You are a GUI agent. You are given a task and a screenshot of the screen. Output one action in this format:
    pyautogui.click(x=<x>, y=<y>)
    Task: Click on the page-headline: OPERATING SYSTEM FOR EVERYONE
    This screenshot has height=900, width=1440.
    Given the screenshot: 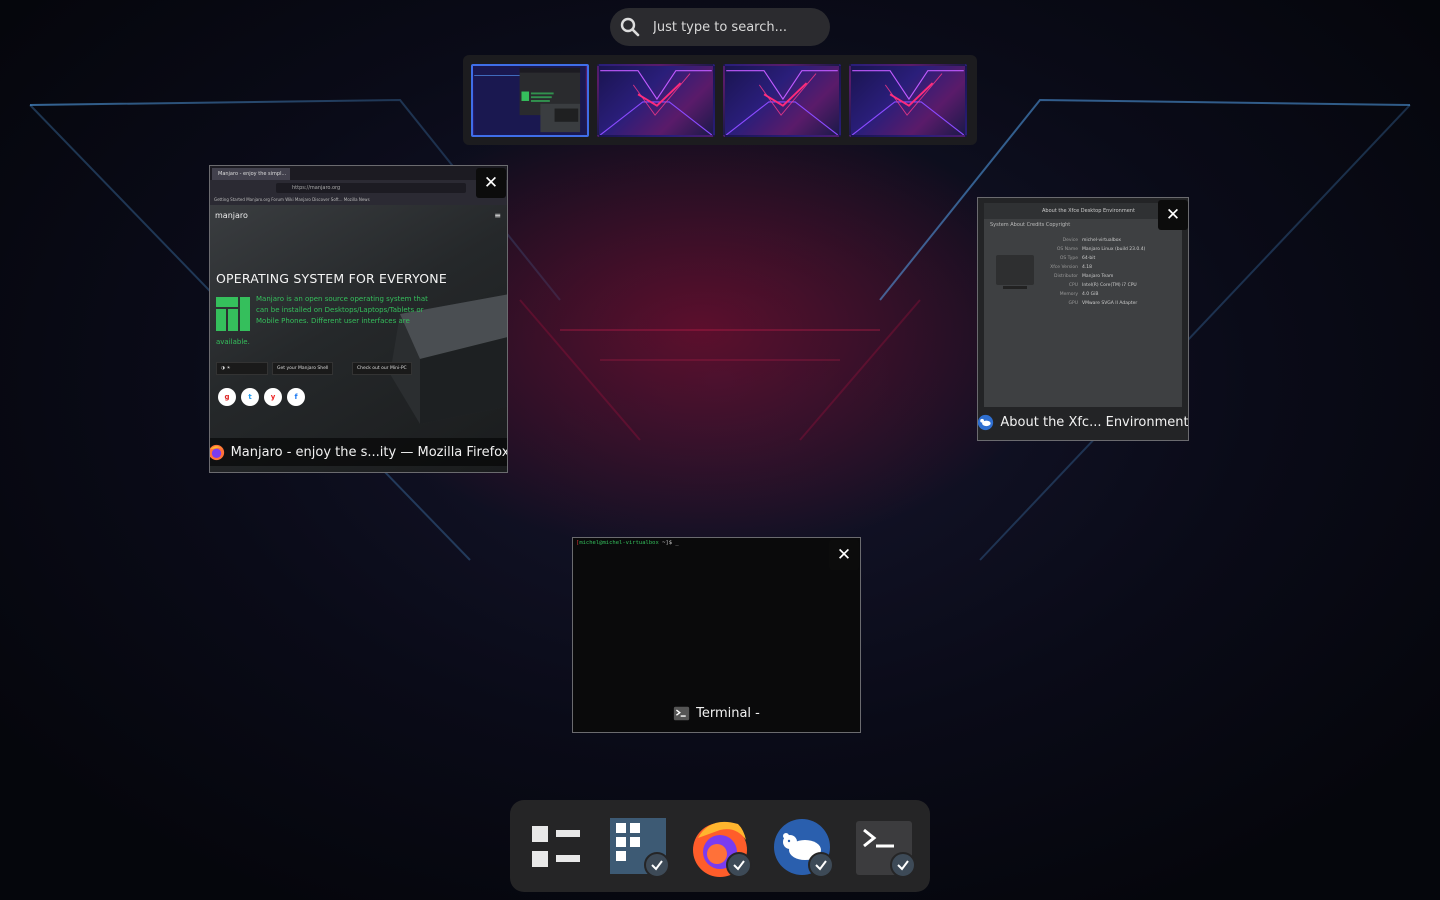 What is the action you would take?
    pyautogui.click(x=331, y=278)
    